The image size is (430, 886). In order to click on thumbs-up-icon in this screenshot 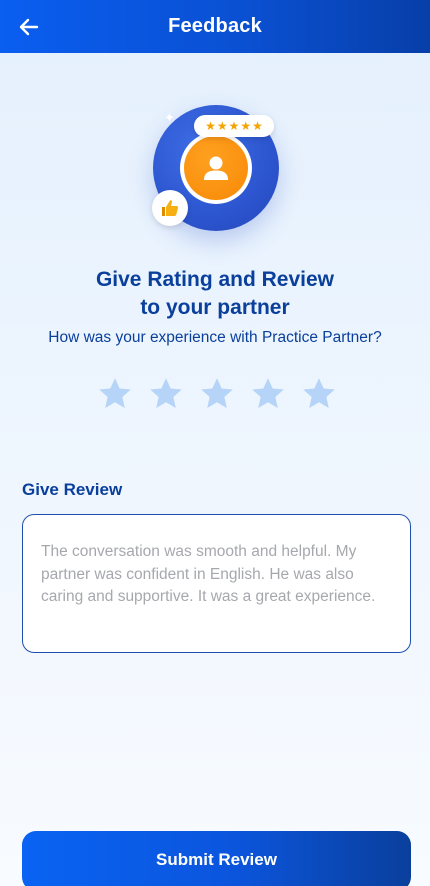, I will do `click(170, 208)`.